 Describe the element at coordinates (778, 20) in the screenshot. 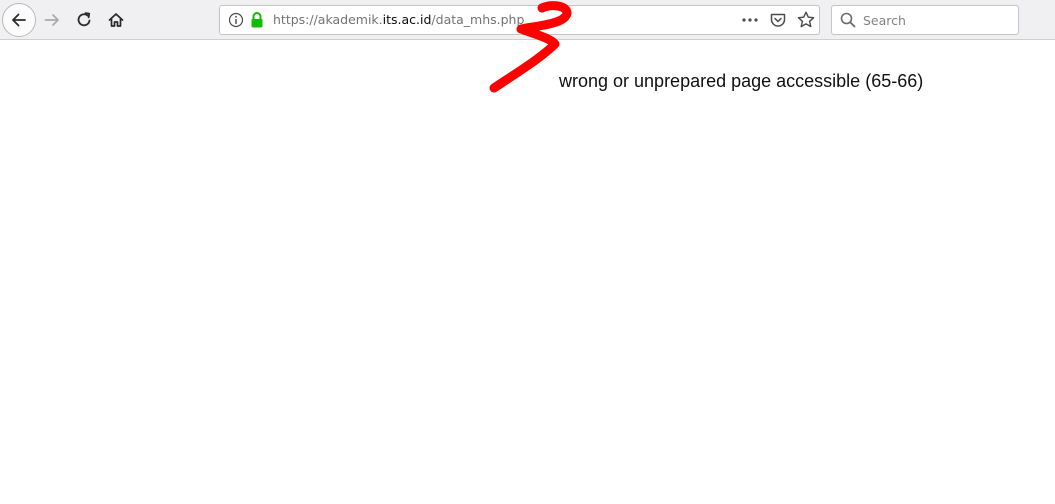

I see `pocket-icon` at that location.